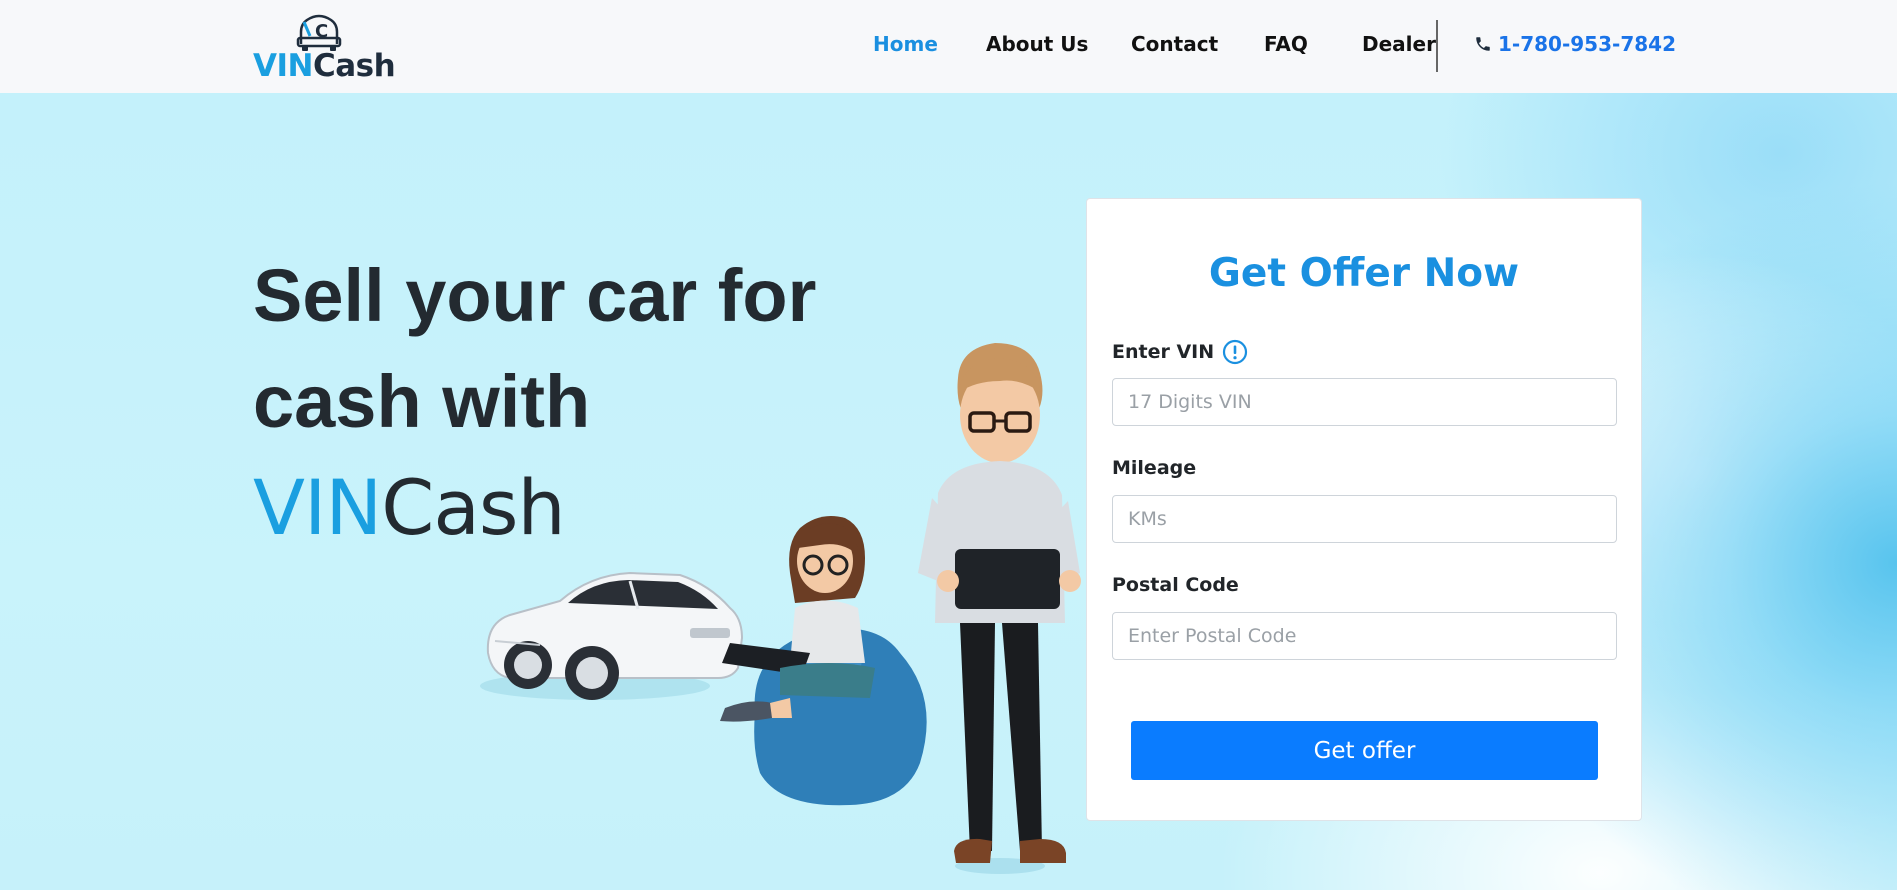 The width and height of the screenshot is (1897, 890). What do you see at coordinates (1437, 46) in the screenshot?
I see `nav-divider` at bounding box center [1437, 46].